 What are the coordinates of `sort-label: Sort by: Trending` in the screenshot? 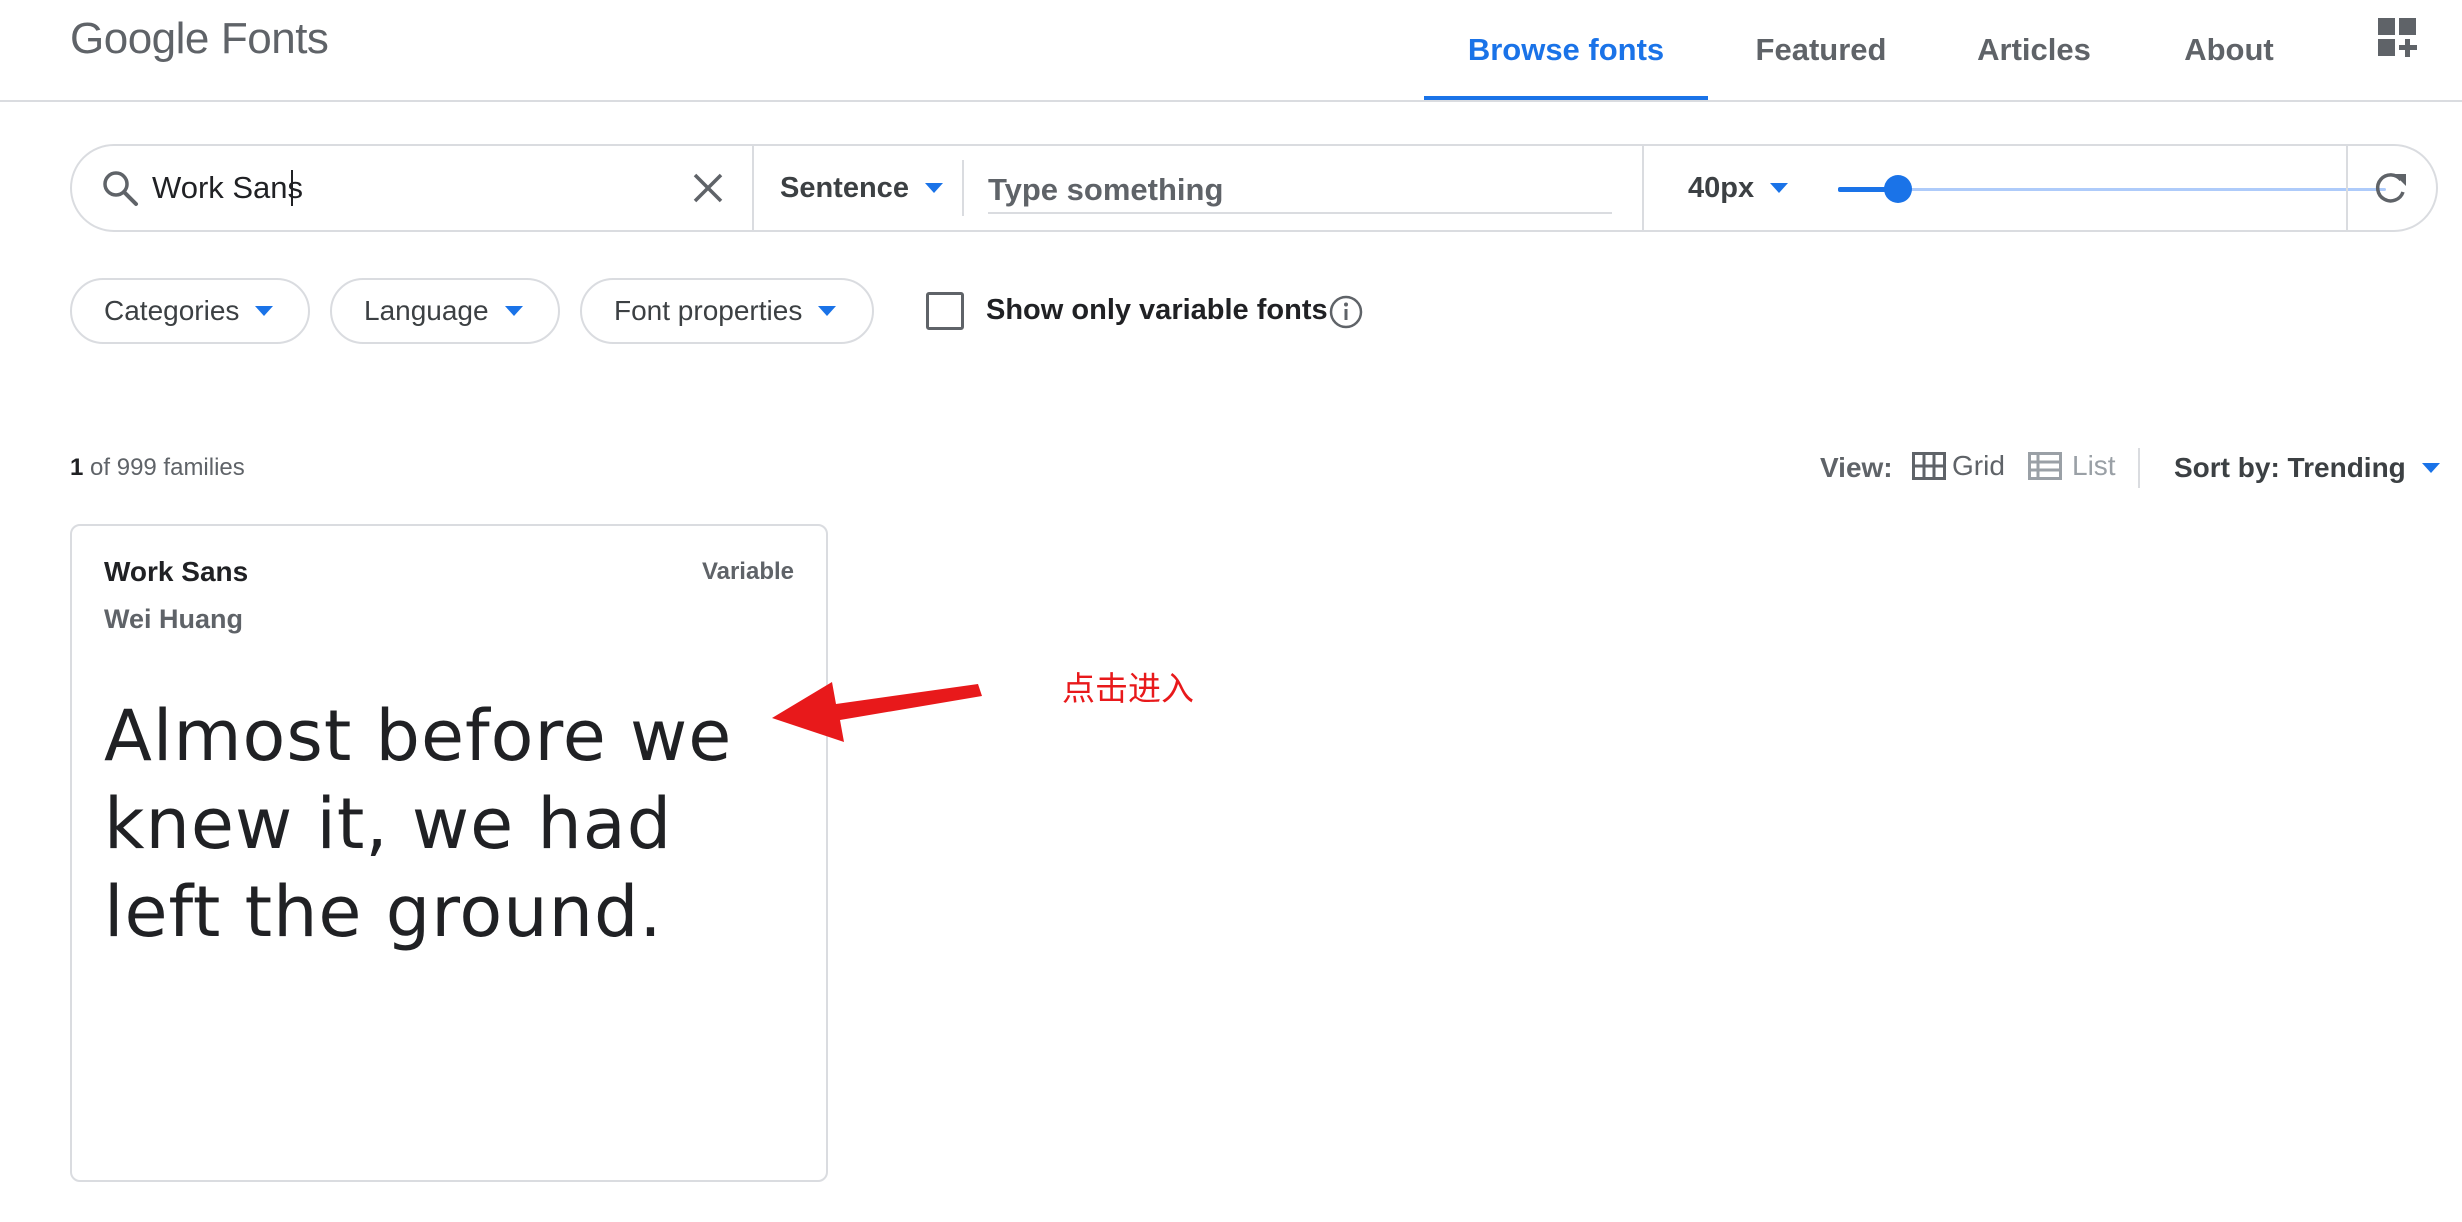 It's located at (2290, 467).